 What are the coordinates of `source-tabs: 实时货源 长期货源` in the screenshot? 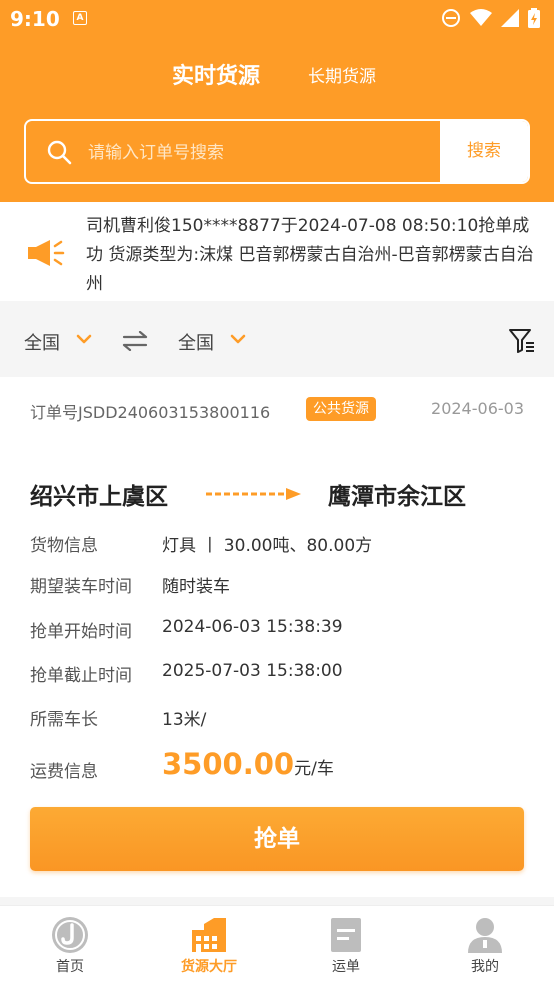 It's located at (277, 74).